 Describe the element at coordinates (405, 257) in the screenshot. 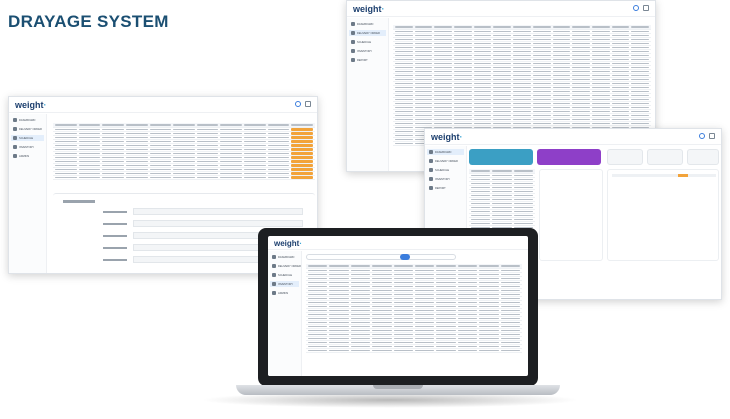

I see `search-button` at that location.